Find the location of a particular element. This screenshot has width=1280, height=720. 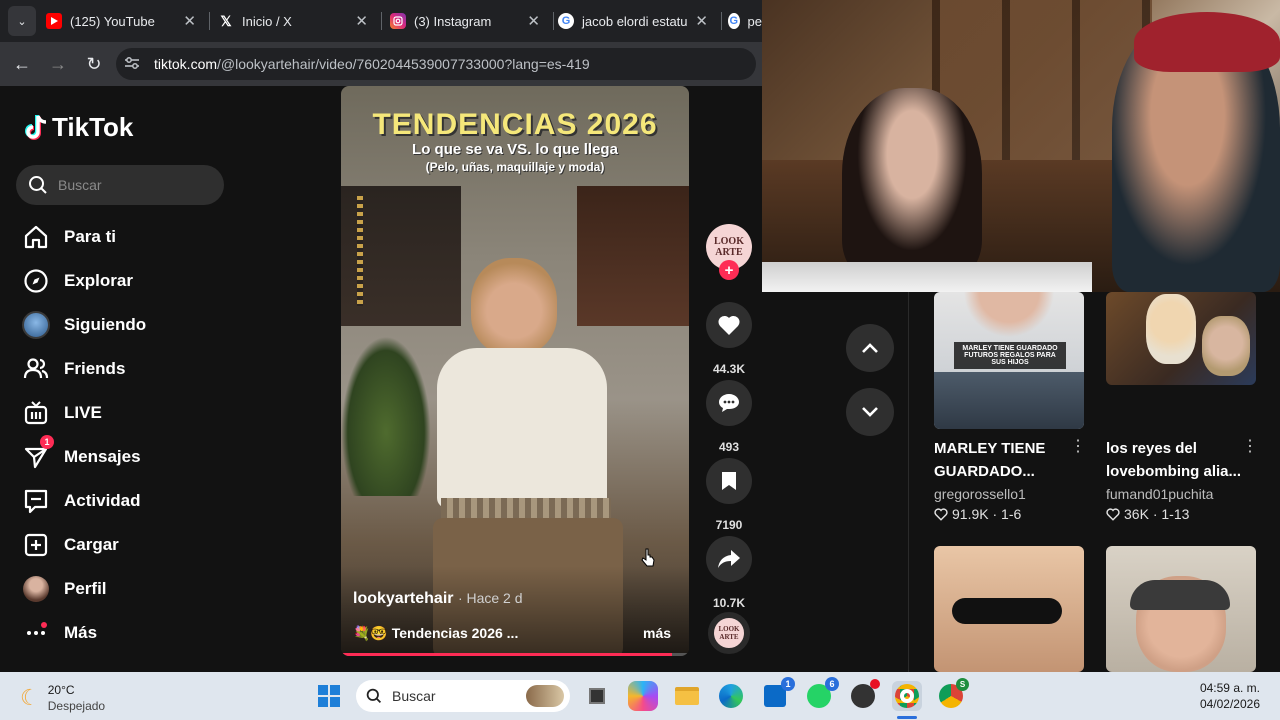

mouse-cursor-icon is located at coordinates (648, 560).